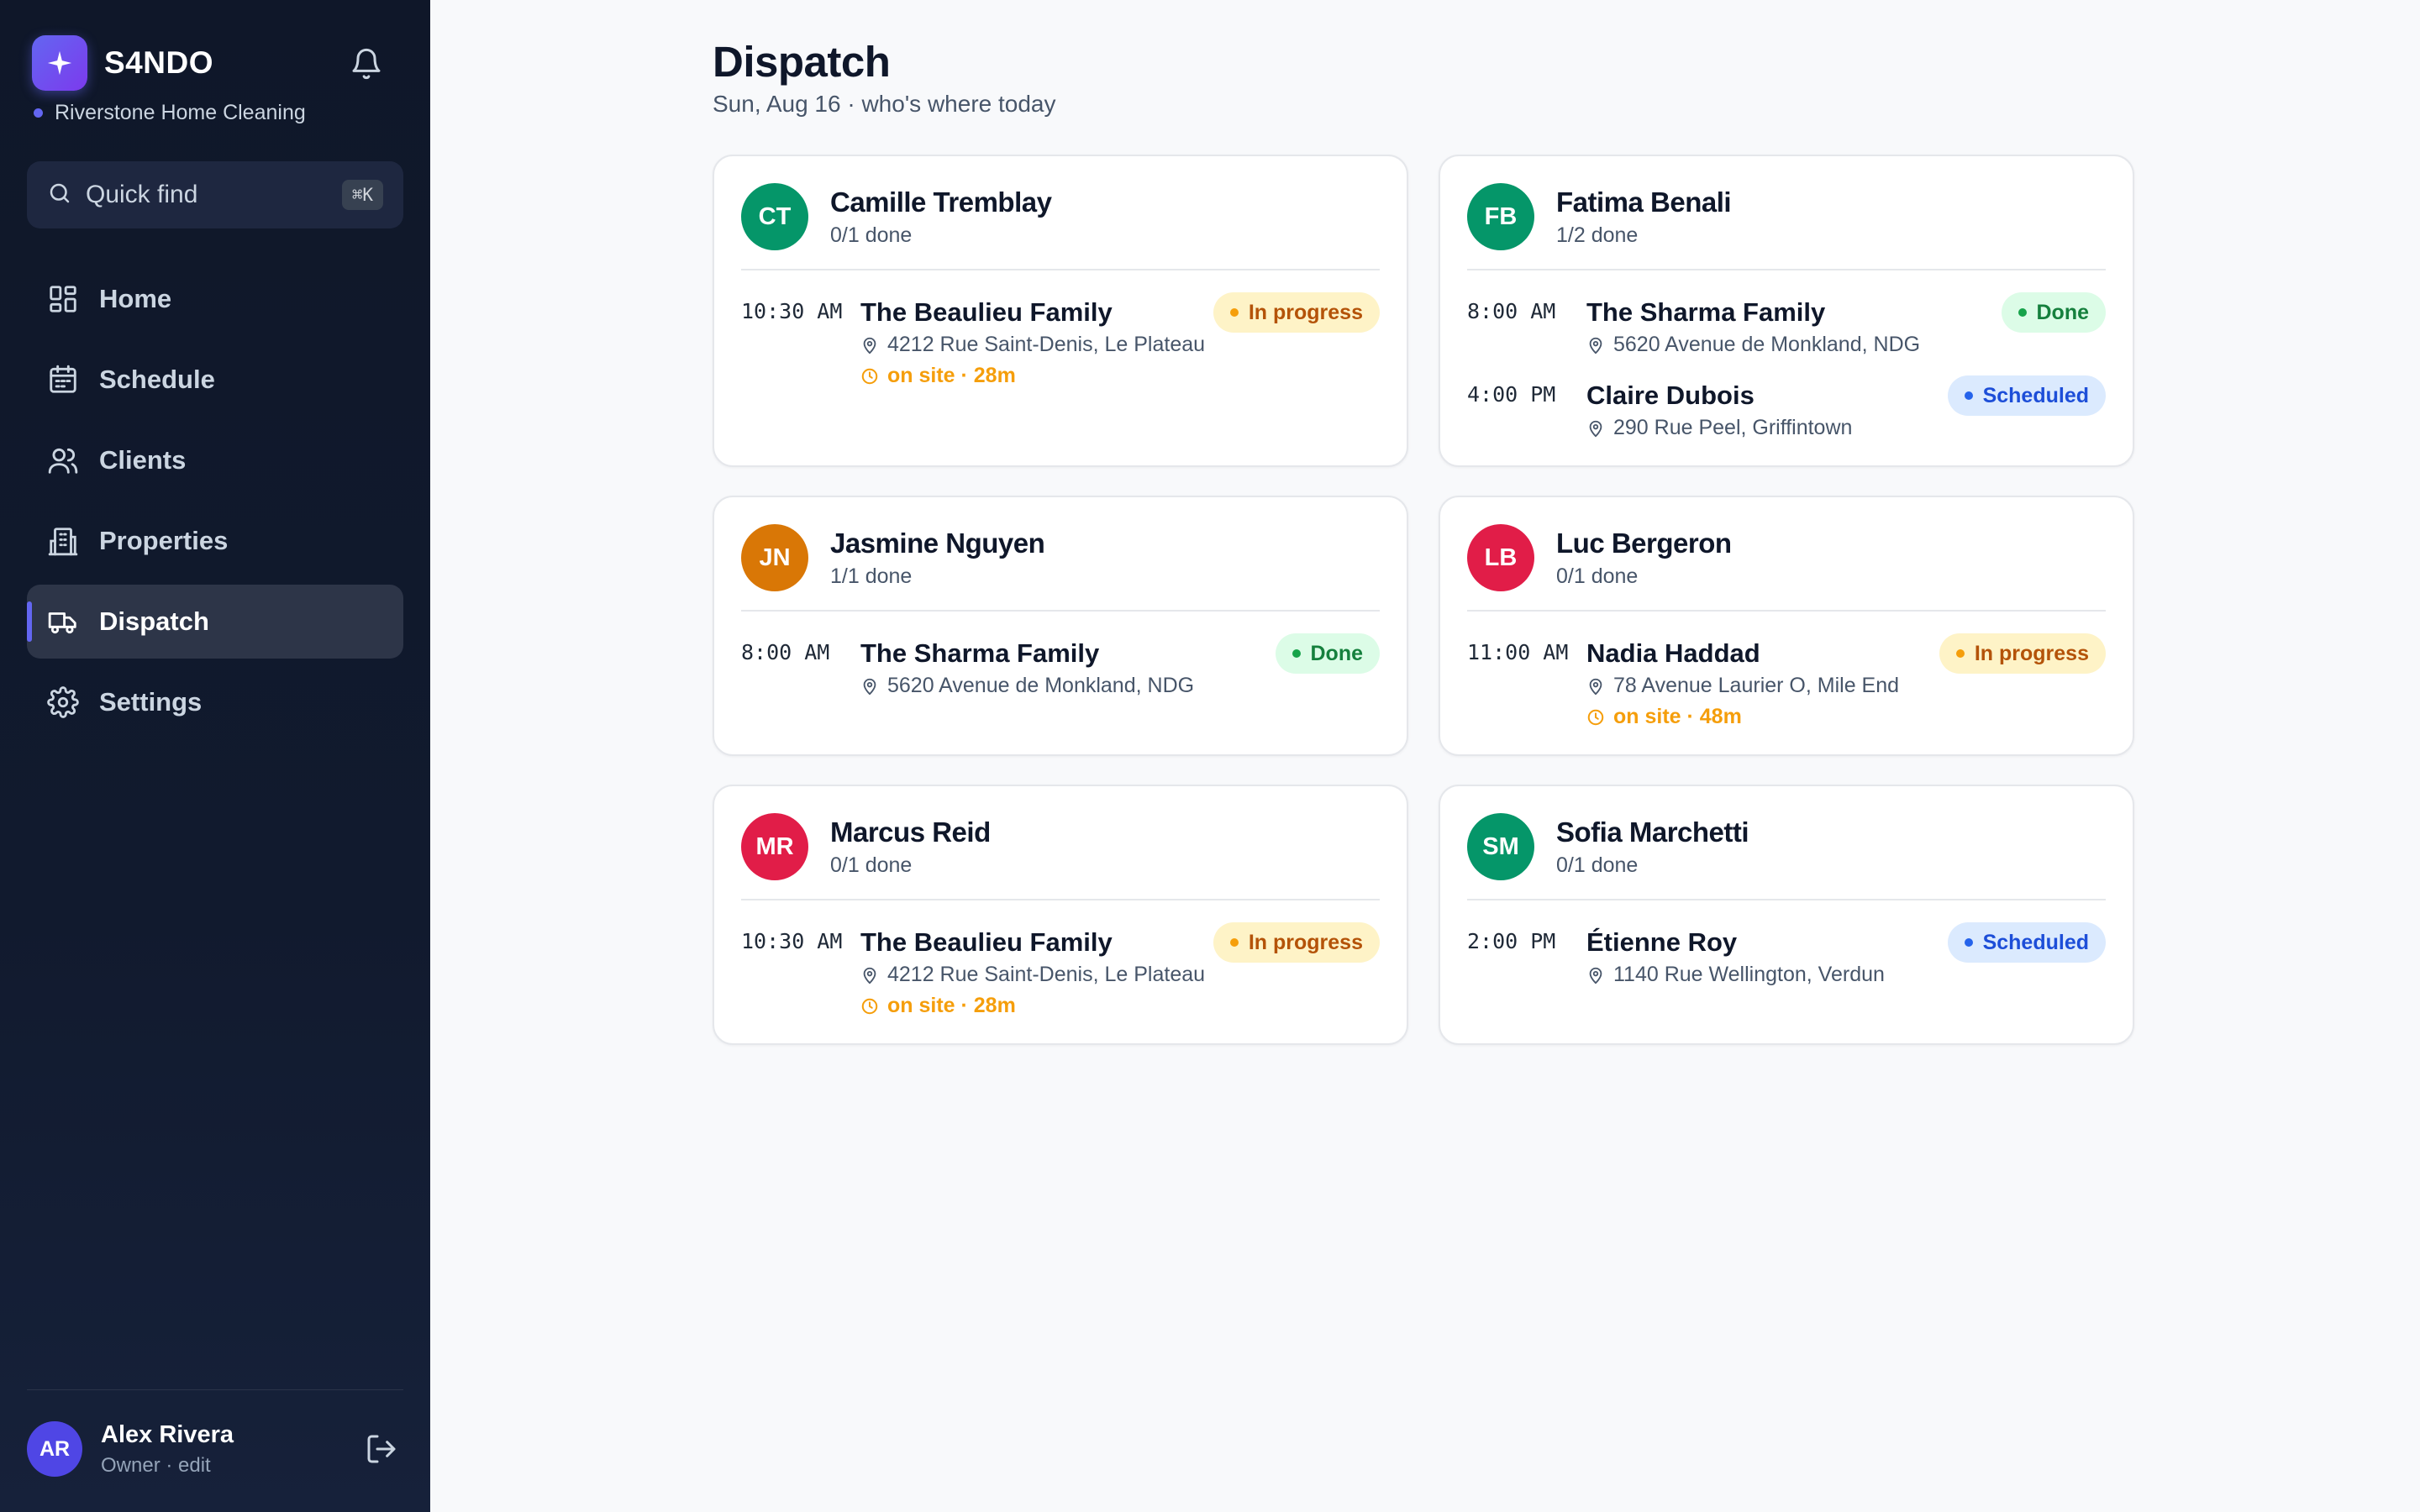 Image resolution: width=2420 pixels, height=1512 pixels. Describe the element at coordinates (1060, 856) in the screenshot. I see `card-header: MR Marcus Reid 0/1 done` at that location.